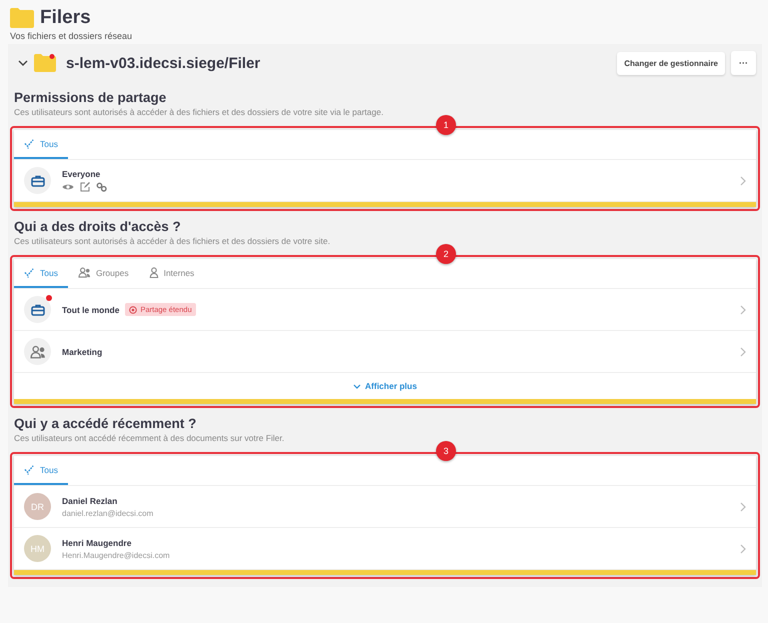 The image size is (768, 623). I want to click on section-title: Qui a des droits d'accès ?, so click(98, 226).